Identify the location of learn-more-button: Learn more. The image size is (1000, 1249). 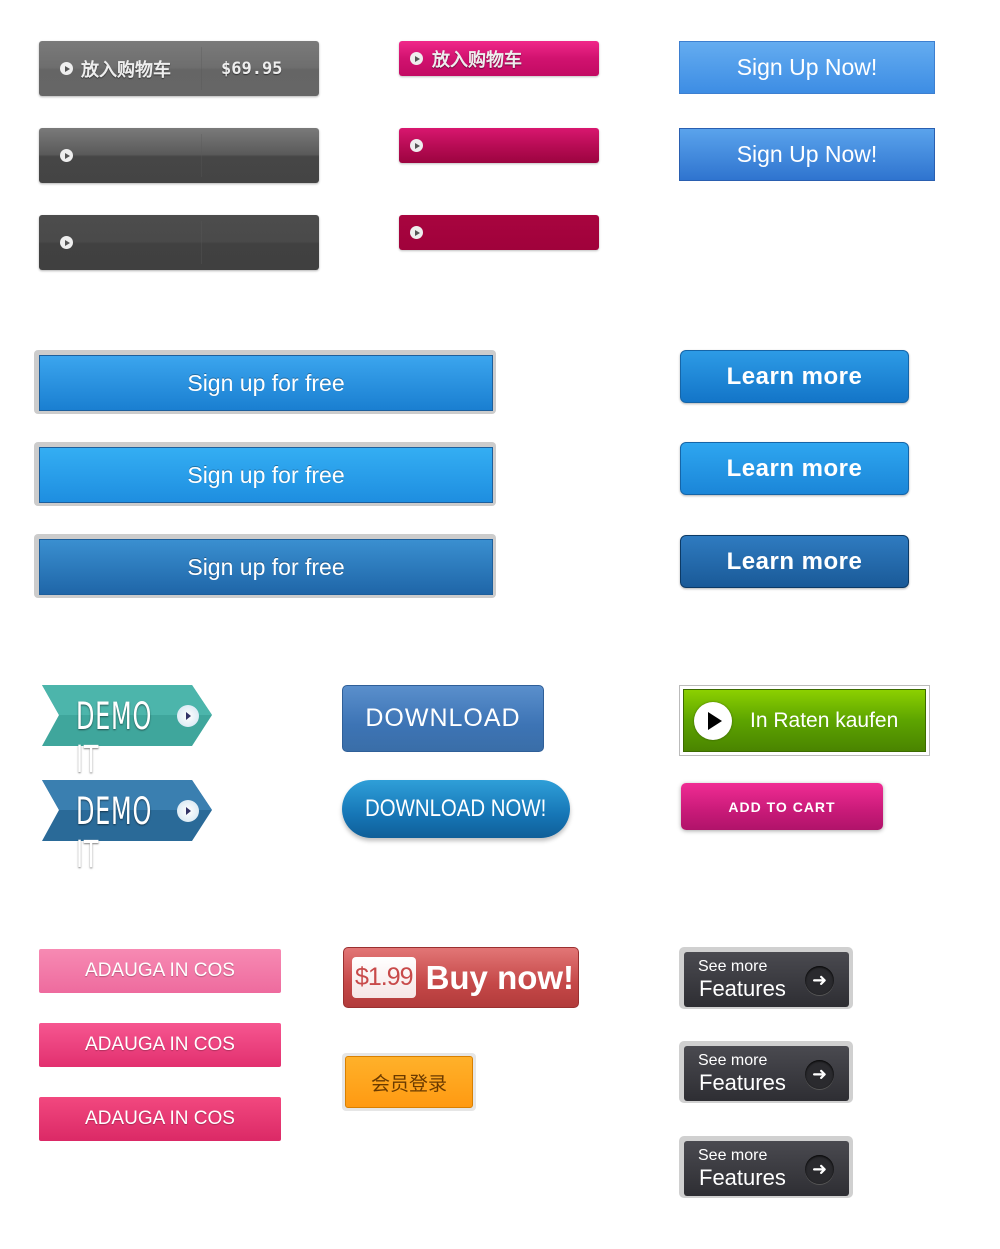
(794, 376).